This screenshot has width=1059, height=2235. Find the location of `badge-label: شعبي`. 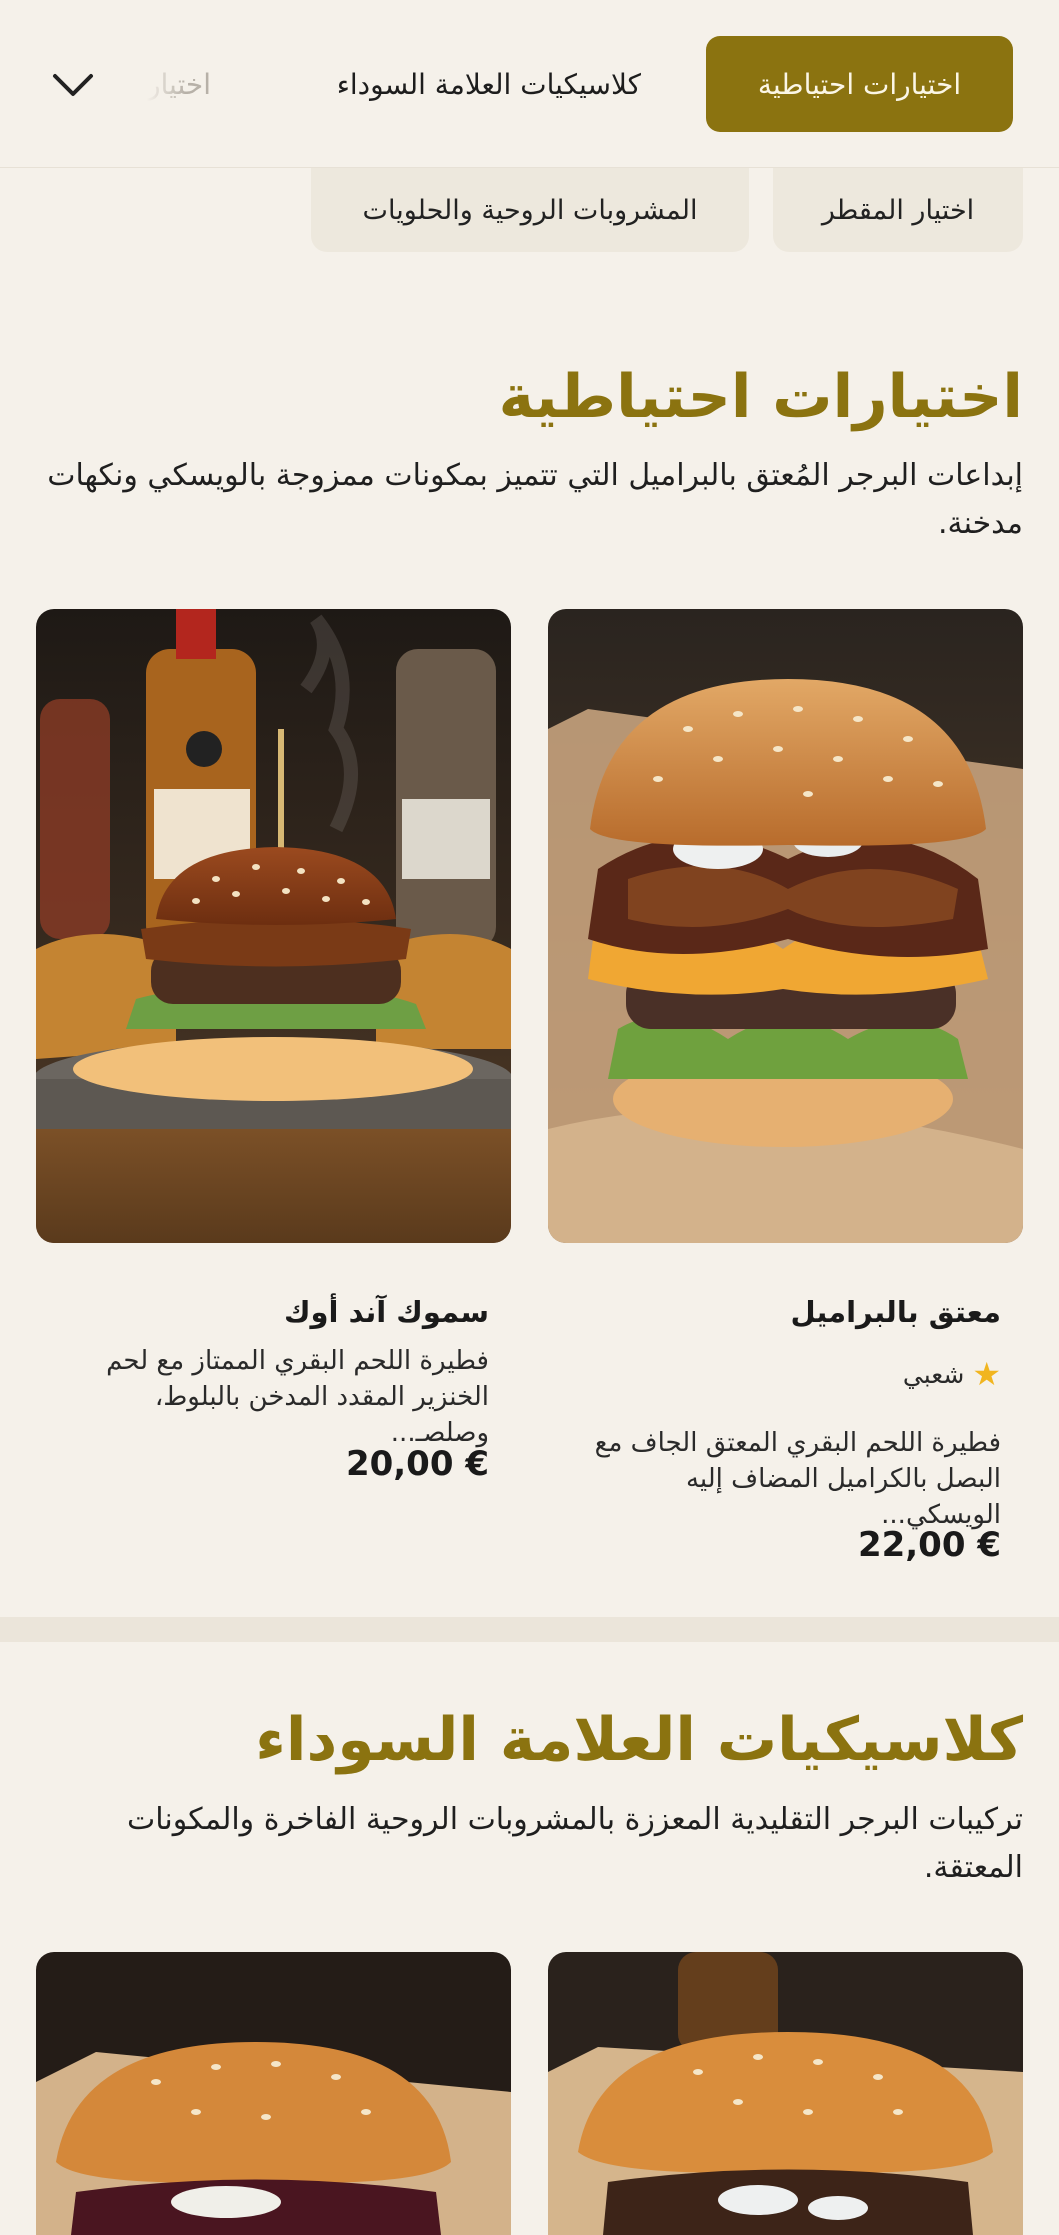

badge-label: شعبي is located at coordinates (933, 1374).